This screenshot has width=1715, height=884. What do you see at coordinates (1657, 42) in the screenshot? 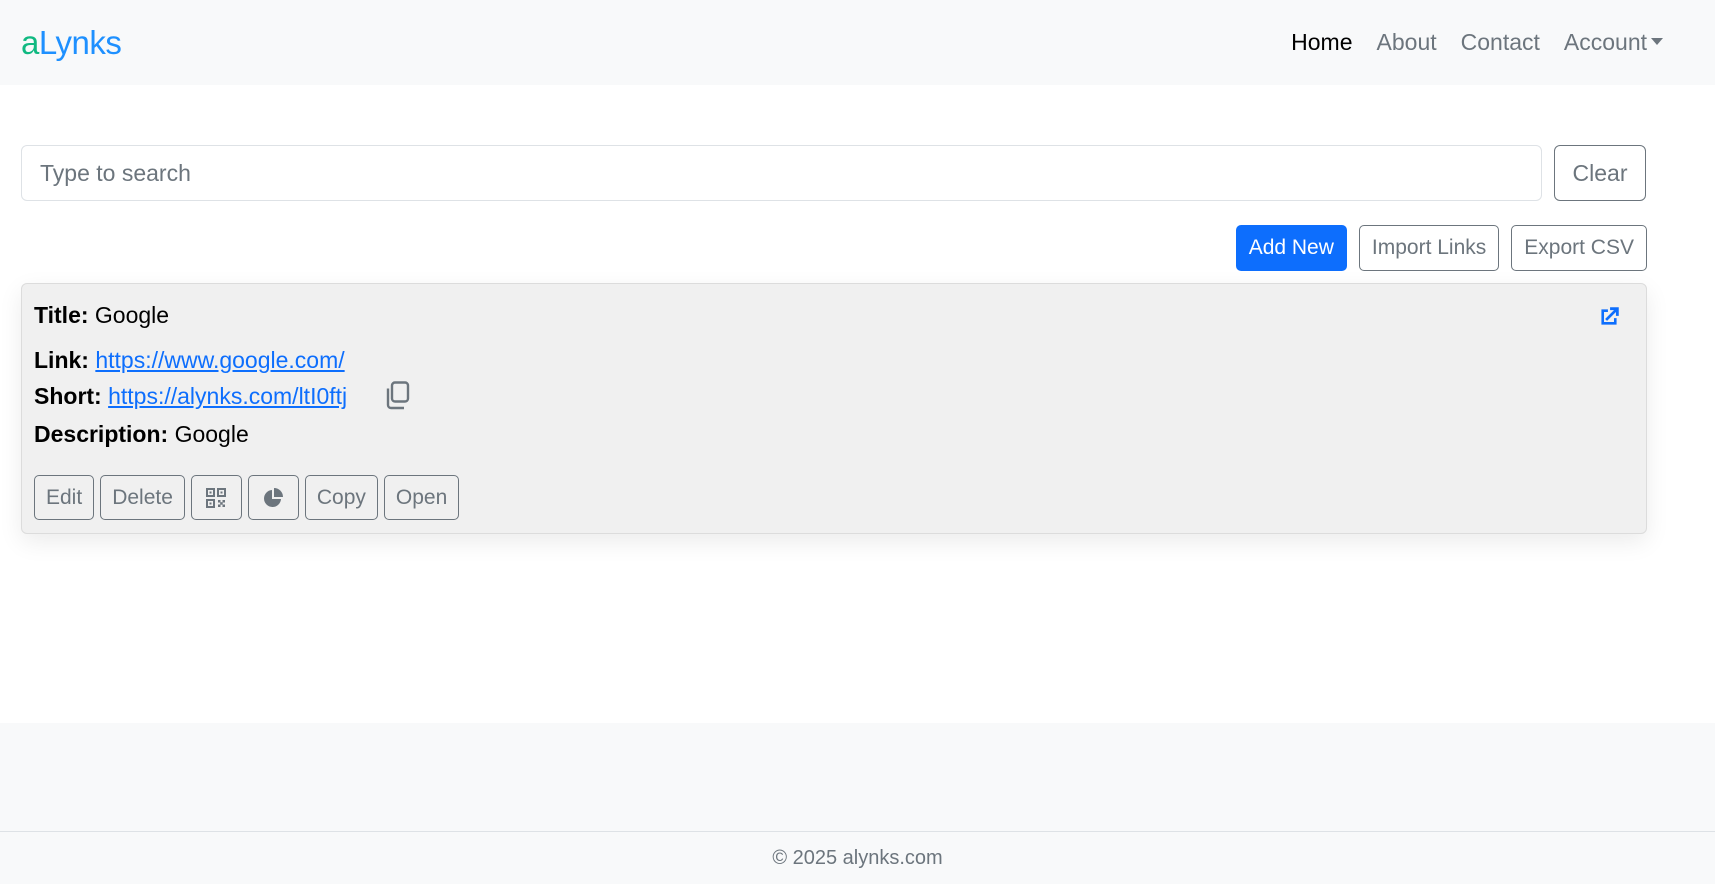
I see `caret-down-icon` at bounding box center [1657, 42].